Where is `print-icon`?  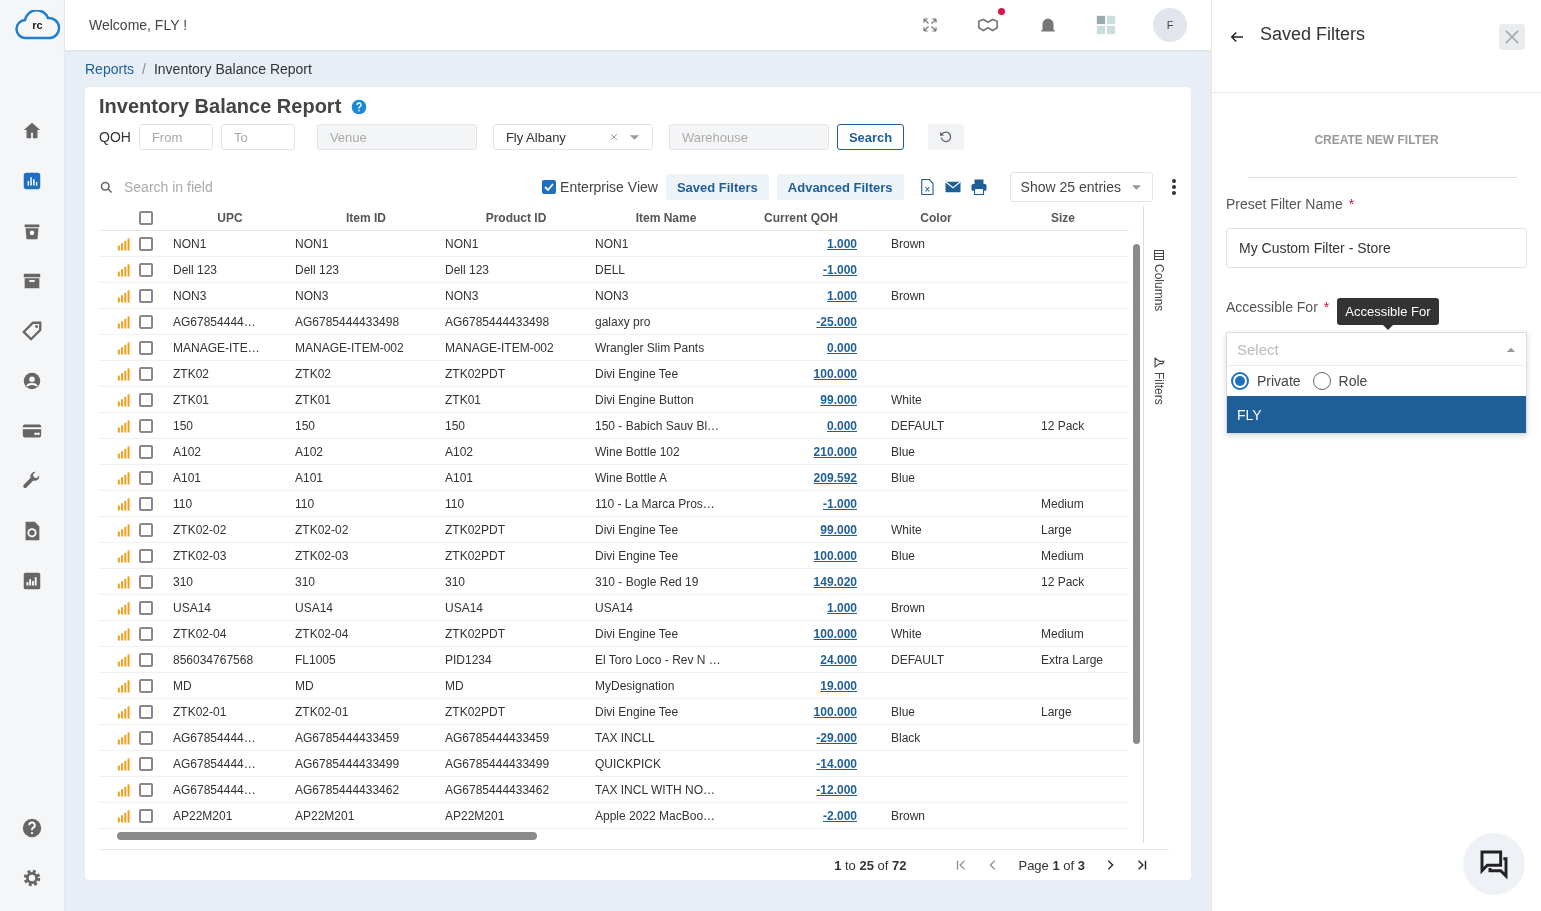
print-icon is located at coordinates (978, 187).